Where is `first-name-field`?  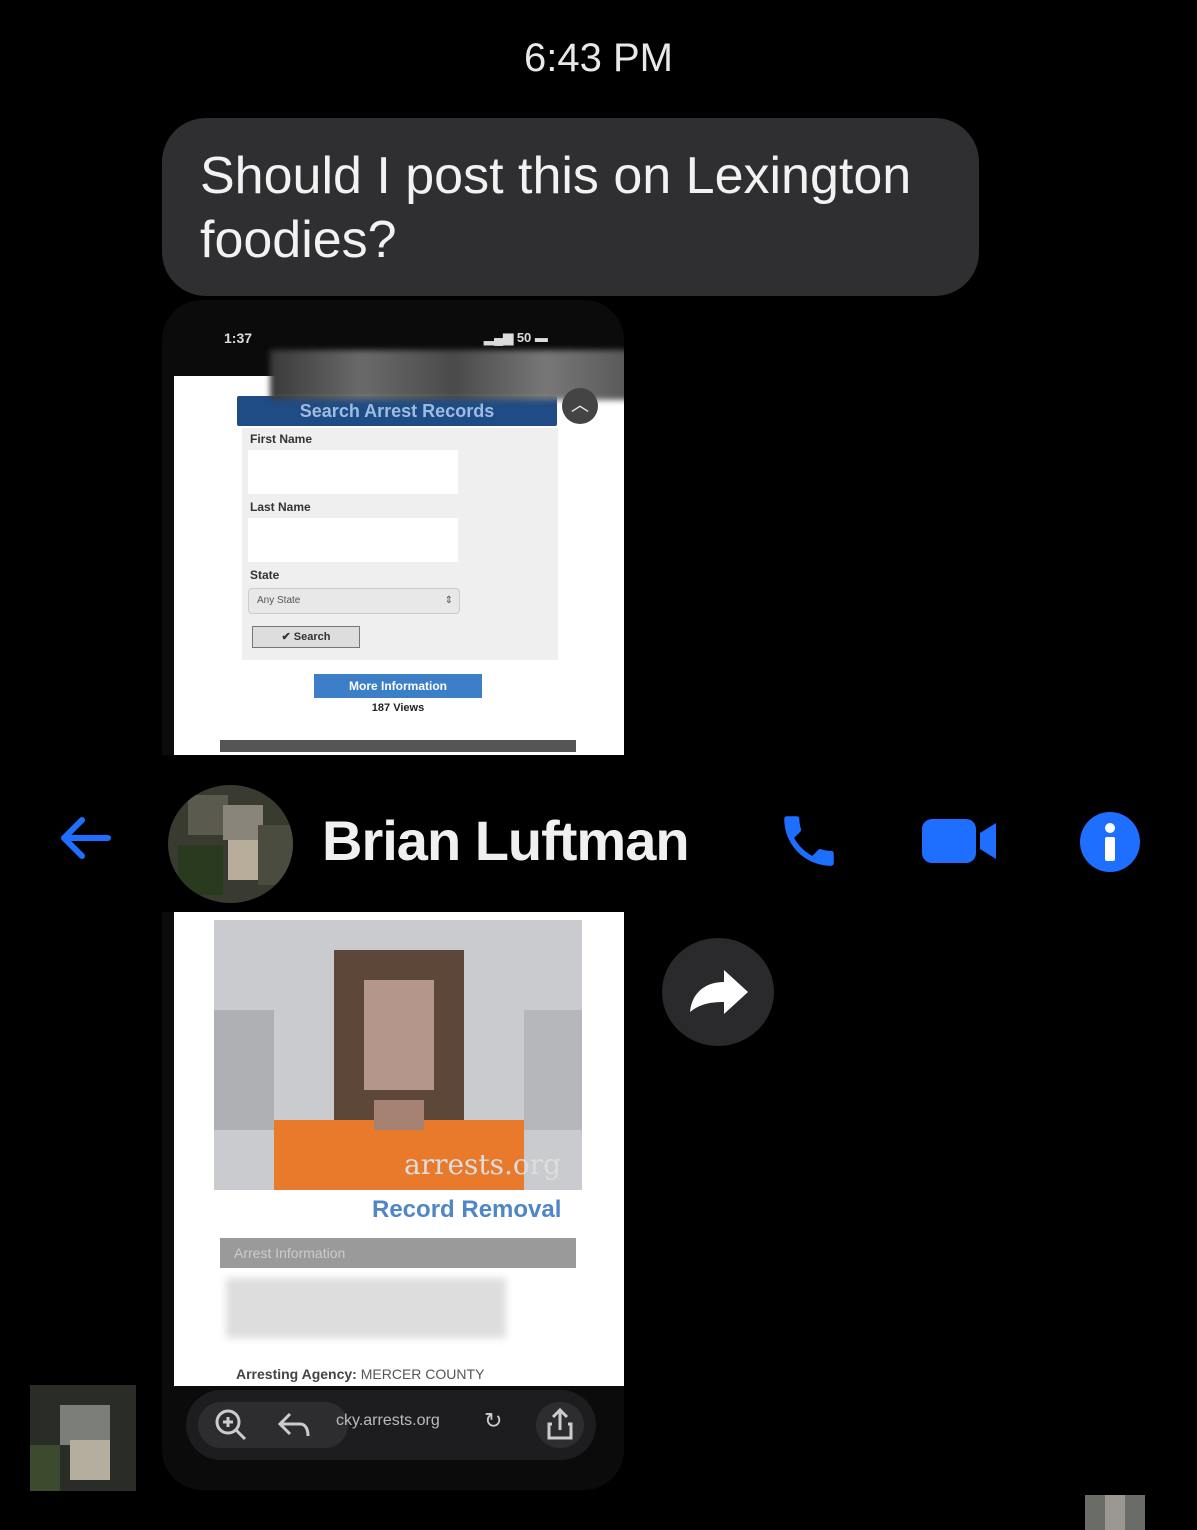
first-name-field is located at coordinates (353, 472).